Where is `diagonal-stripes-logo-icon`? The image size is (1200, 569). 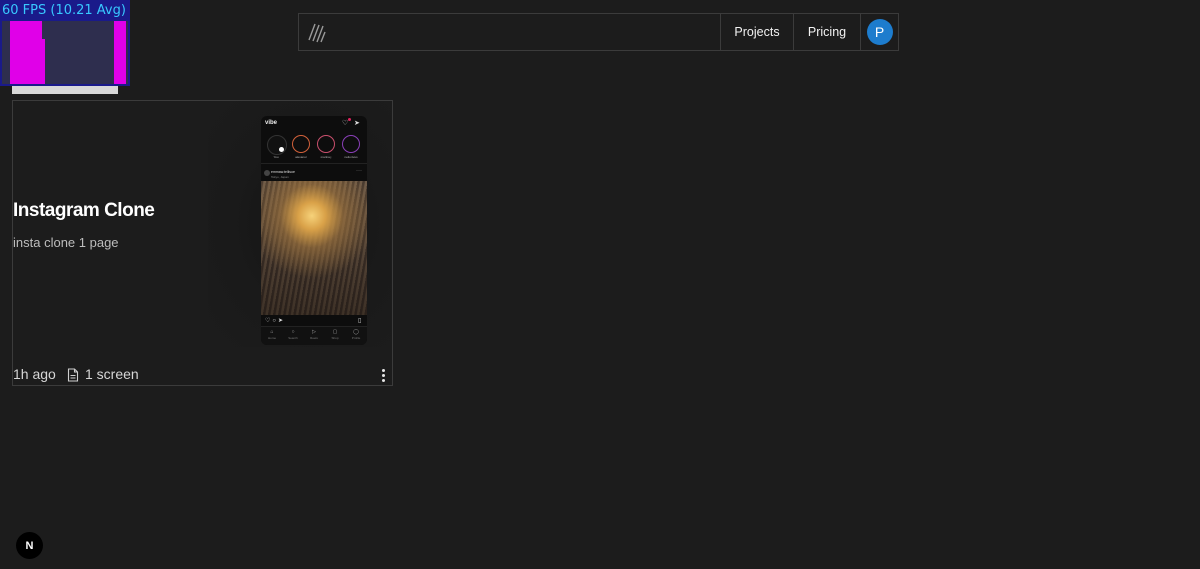 diagonal-stripes-logo-icon is located at coordinates (317, 32).